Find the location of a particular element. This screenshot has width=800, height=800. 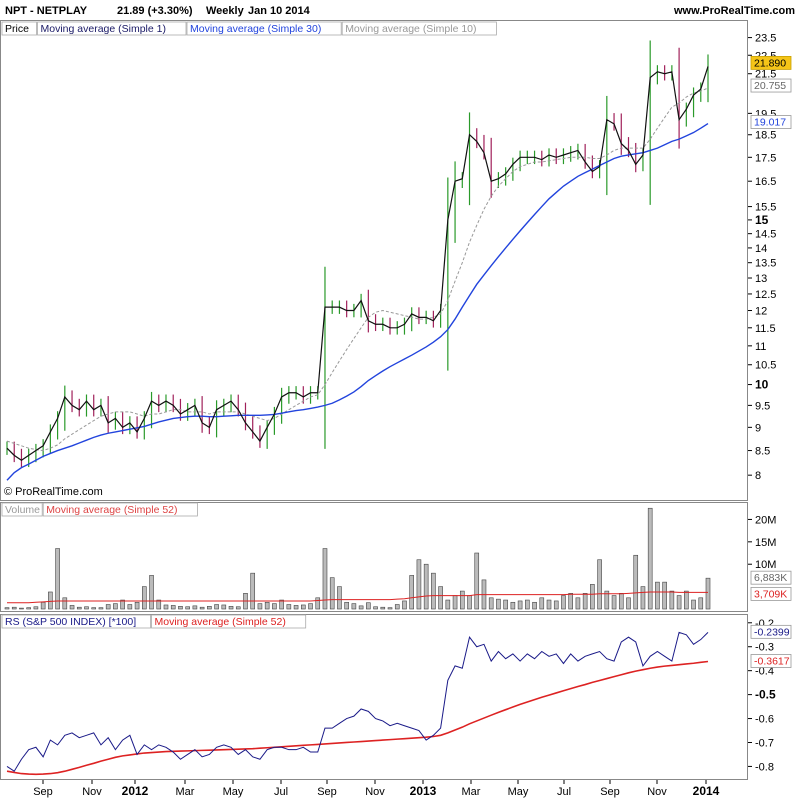

value-tag-label: 20.755 is located at coordinates (770, 86).